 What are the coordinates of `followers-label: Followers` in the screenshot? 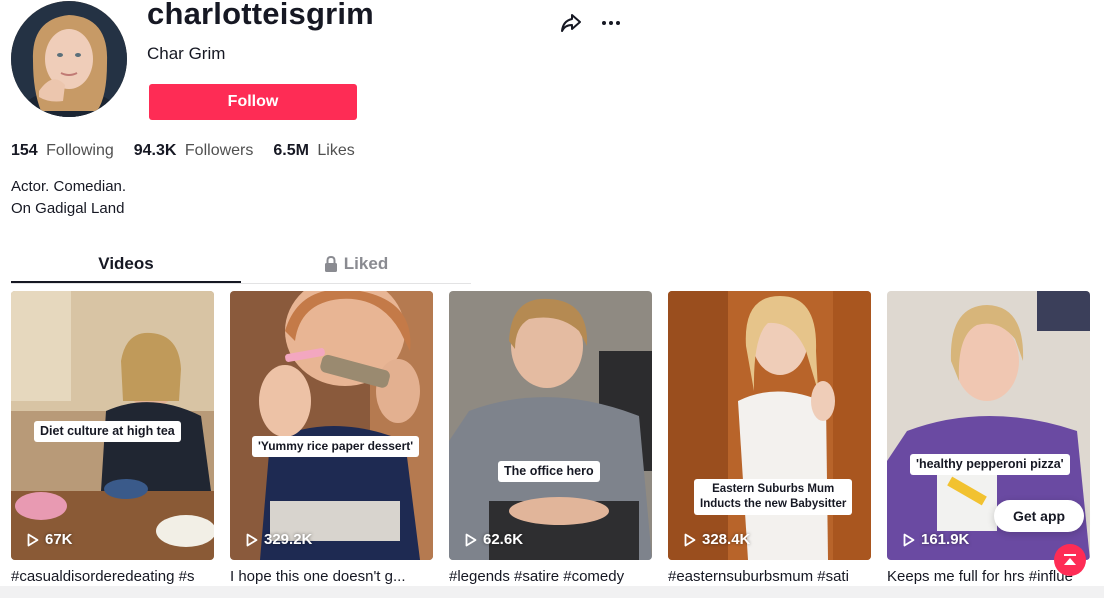 It's located at (219, 150).